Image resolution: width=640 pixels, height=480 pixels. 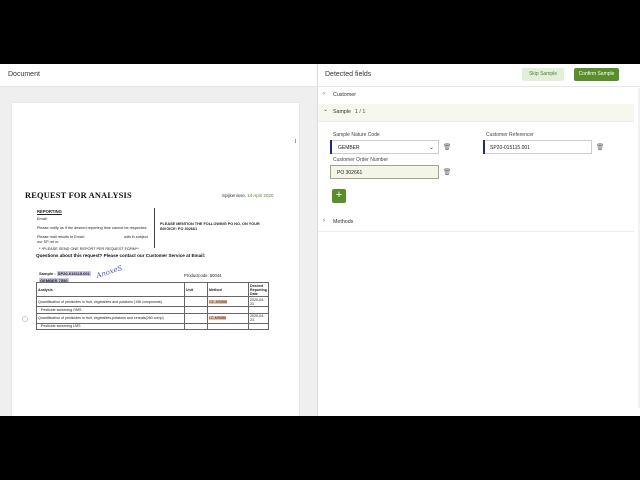 I want to click on table-header: Analysis, so click(x=110, y=289).